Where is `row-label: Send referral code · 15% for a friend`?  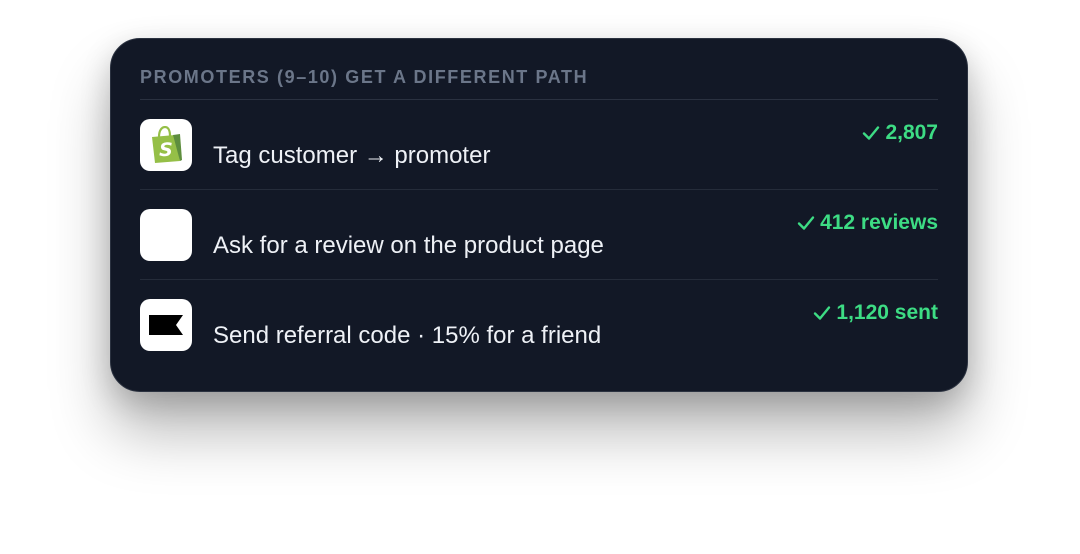
row-label: Send referral code · 15% for a friend is located at coordinates (407, 335).